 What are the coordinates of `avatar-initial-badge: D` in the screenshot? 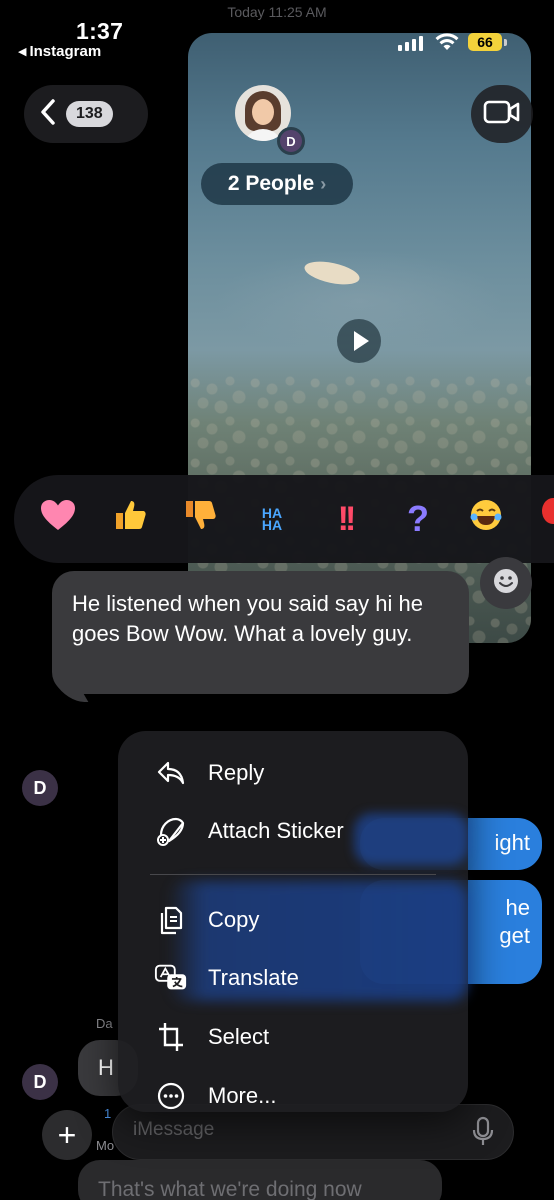 It's located at (291, 141).